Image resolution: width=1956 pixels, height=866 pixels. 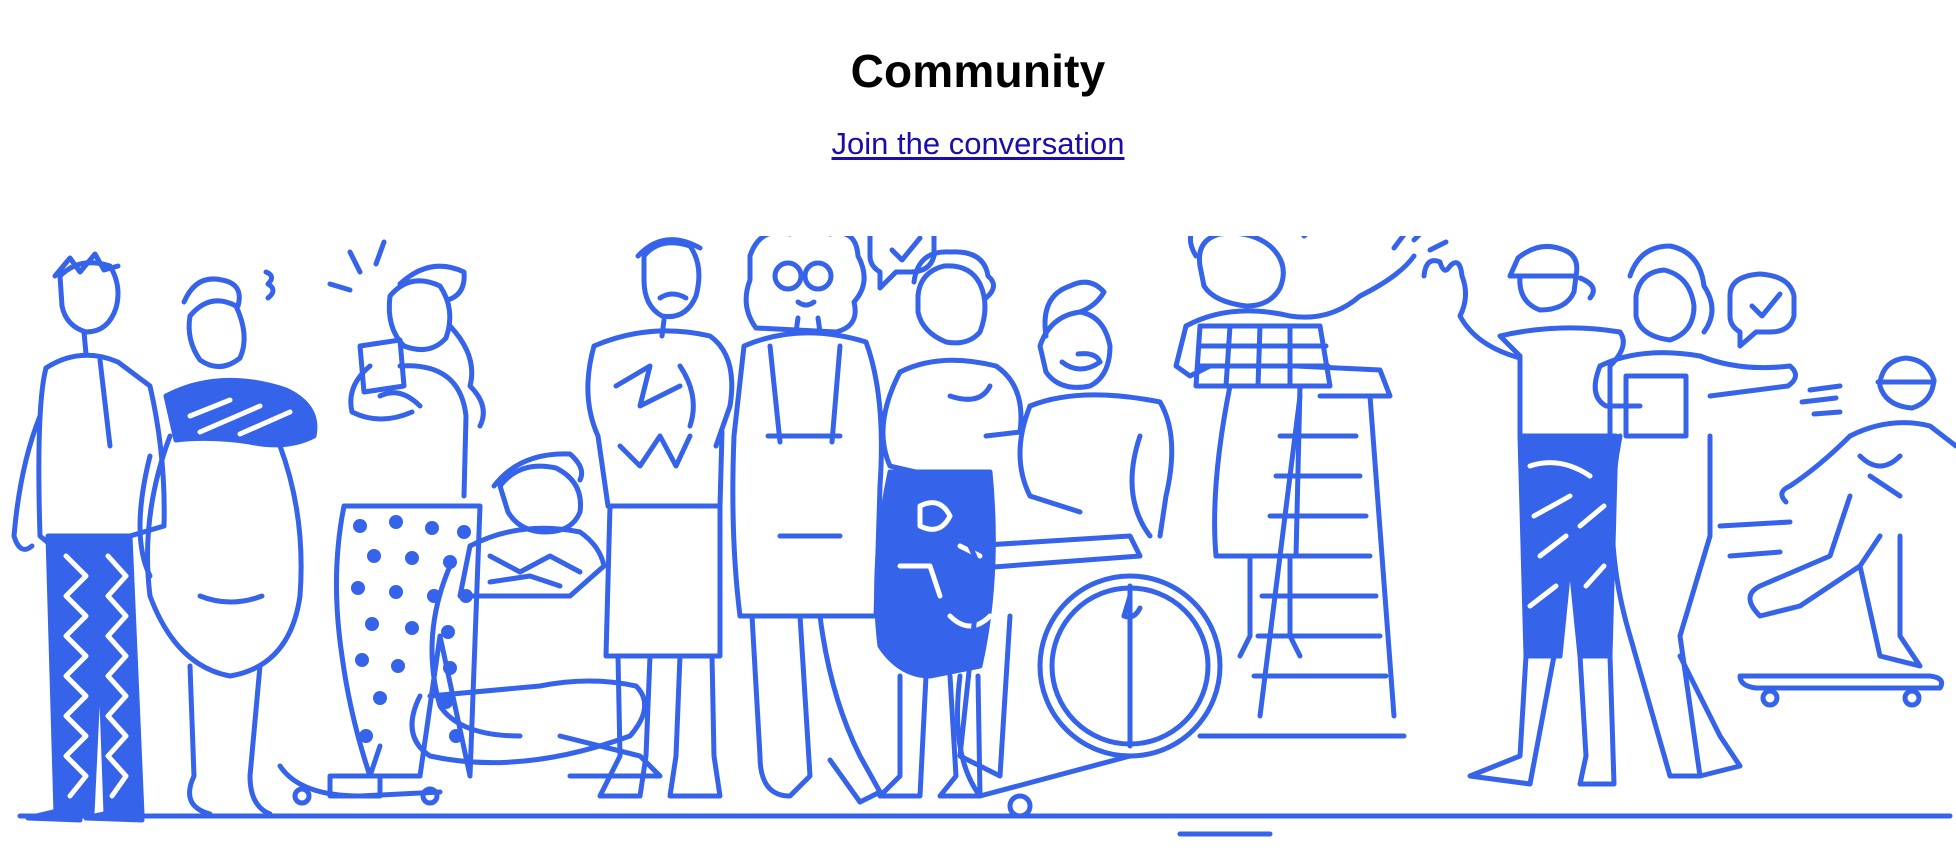 I want to click on join-conversation-link: Join the conversation, so click(x=978, y=143).